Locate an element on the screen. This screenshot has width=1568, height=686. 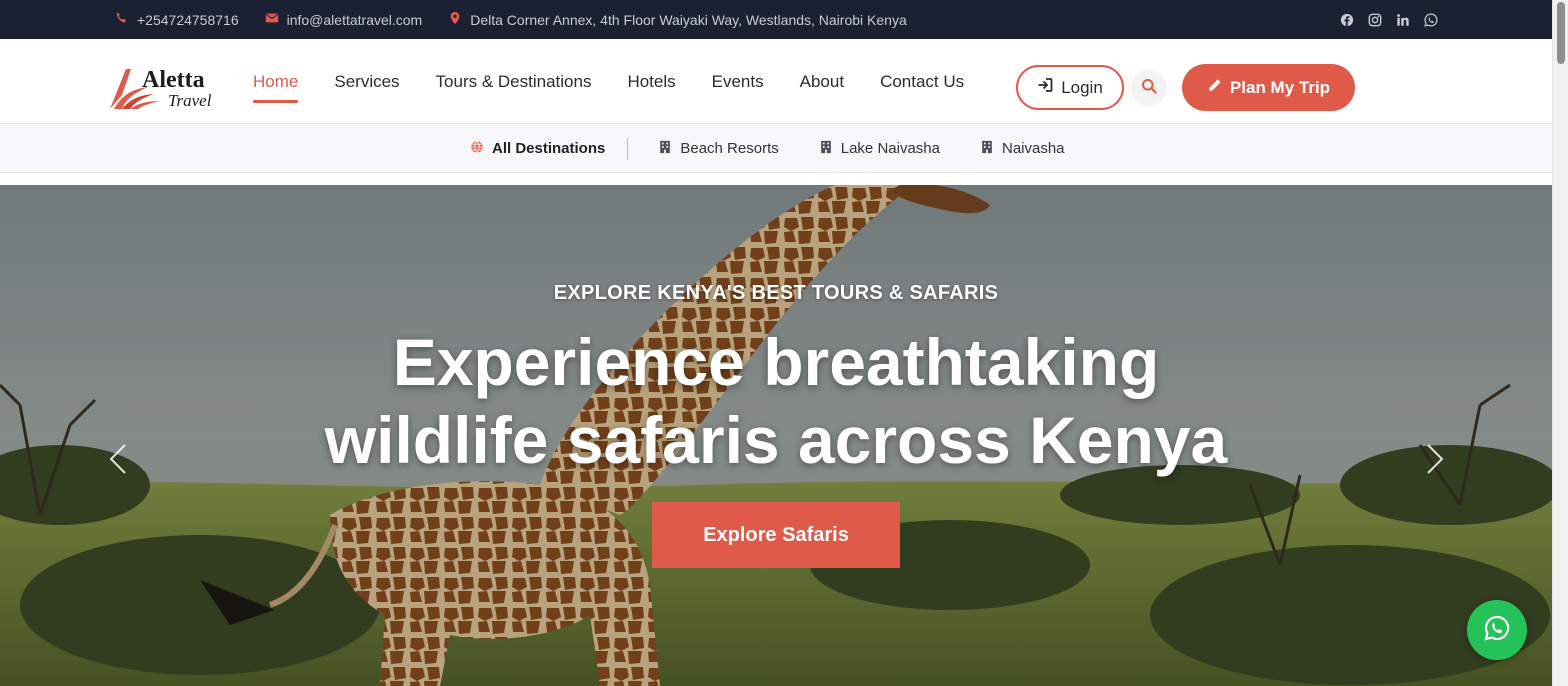
spacer is located at coordinates (776, 179).